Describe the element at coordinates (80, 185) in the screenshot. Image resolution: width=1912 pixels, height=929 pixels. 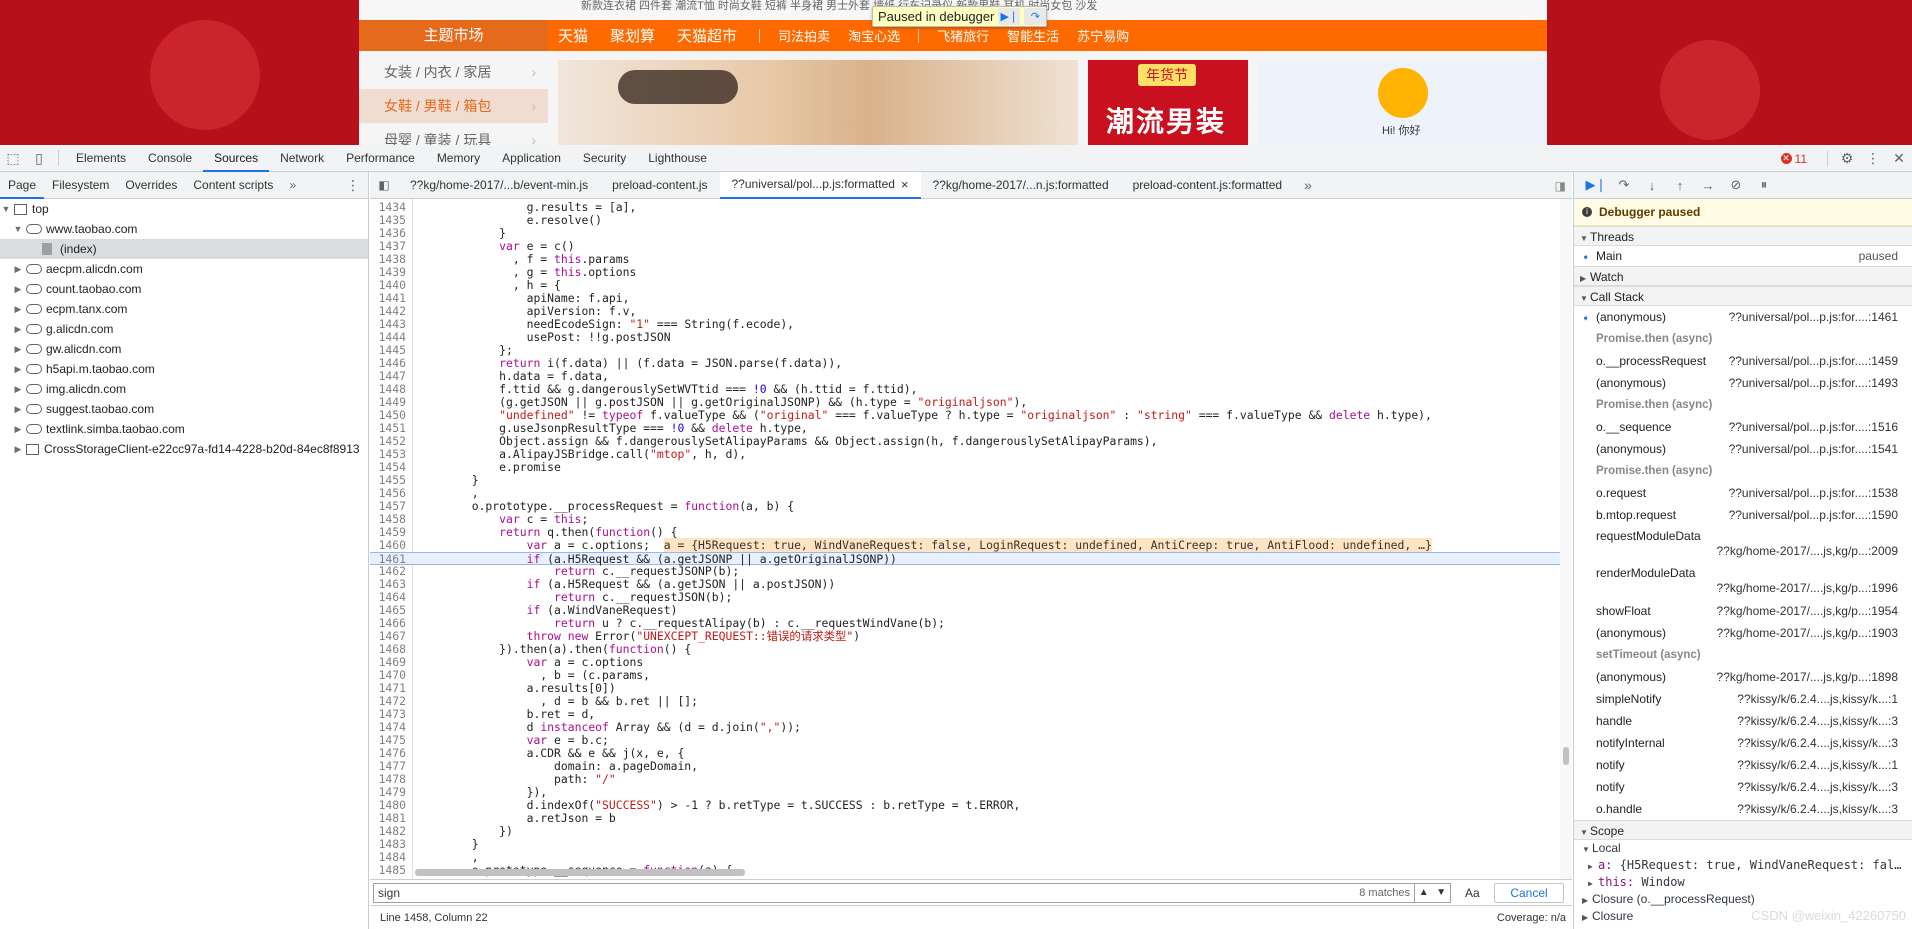
I see `navigator-tab-filesystem: Filesystem` at that location.